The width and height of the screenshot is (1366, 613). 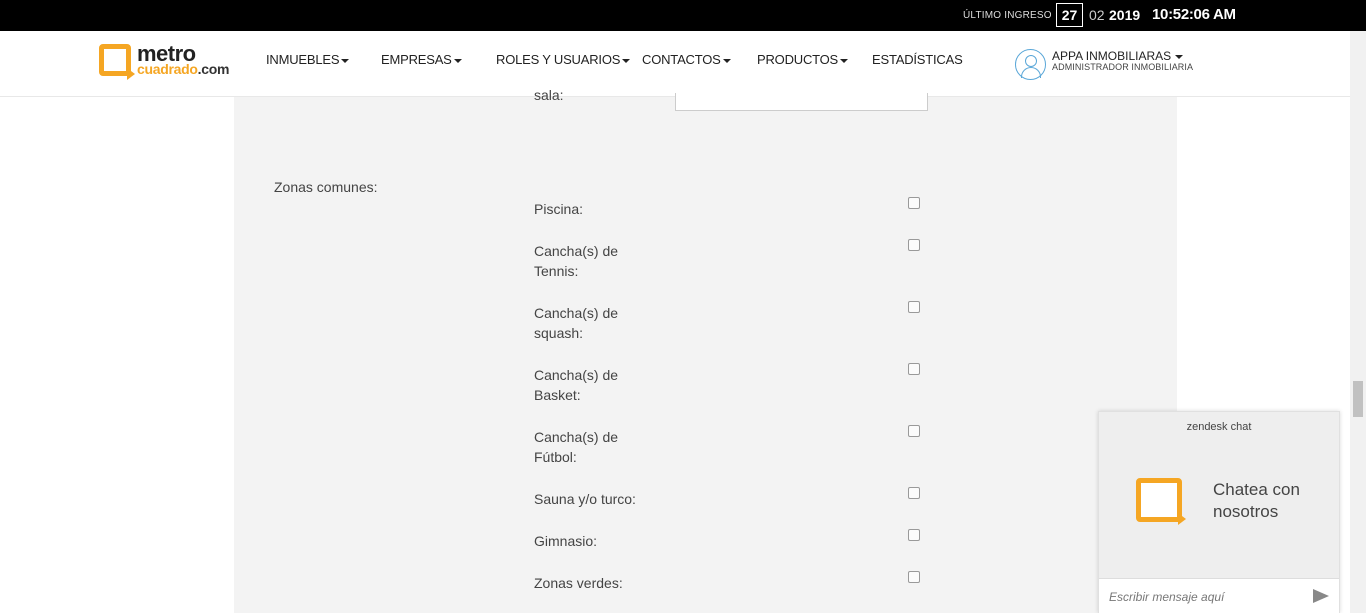 What do you see at coordinates (914, 493) in the screenshot?
I see `amenity-checkbox-sauna` at bounding box center [914, 493].